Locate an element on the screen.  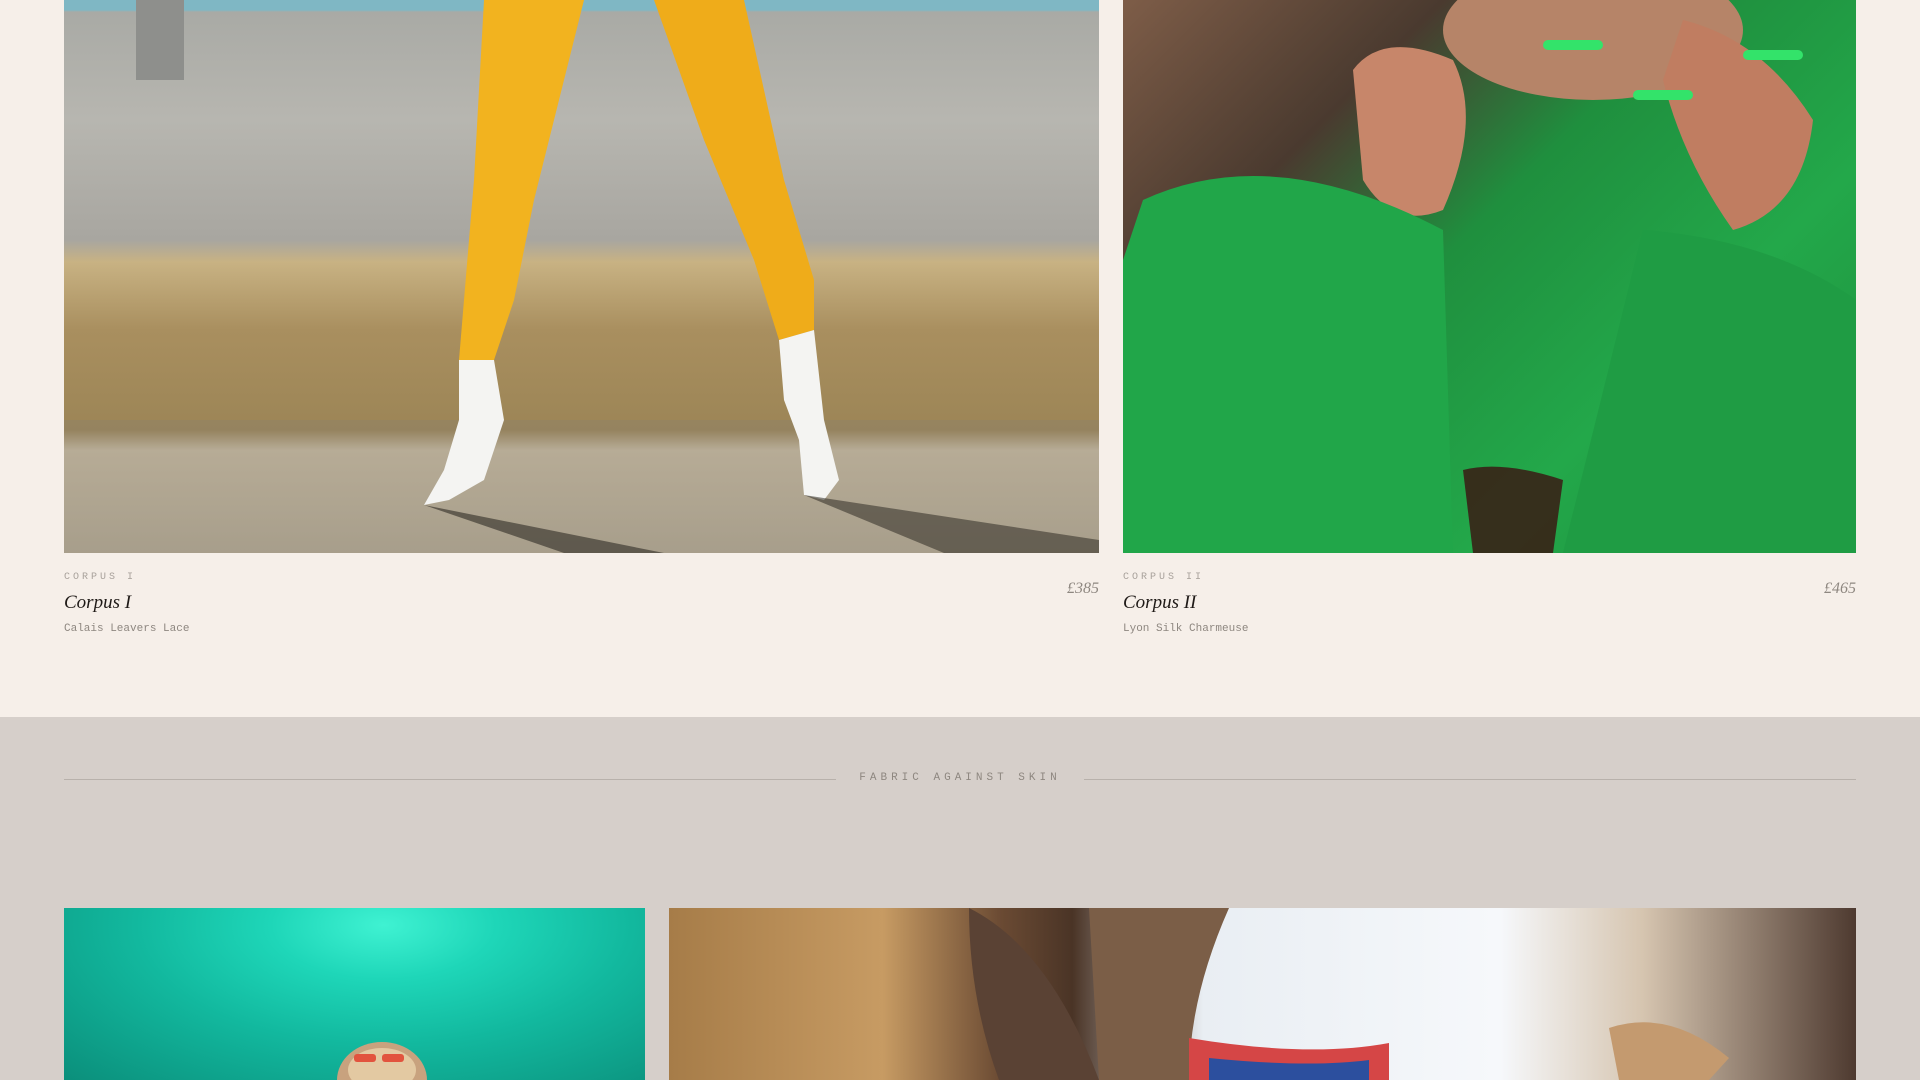
product-fabric: Lyon Silk Charmeuse is located at coordinates (1186, 629).